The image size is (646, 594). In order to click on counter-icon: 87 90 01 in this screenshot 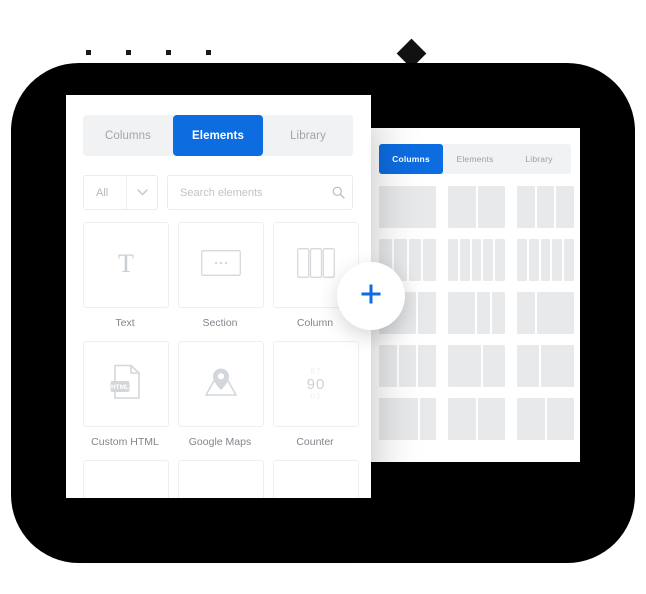, I will do `click(316, 384)`.